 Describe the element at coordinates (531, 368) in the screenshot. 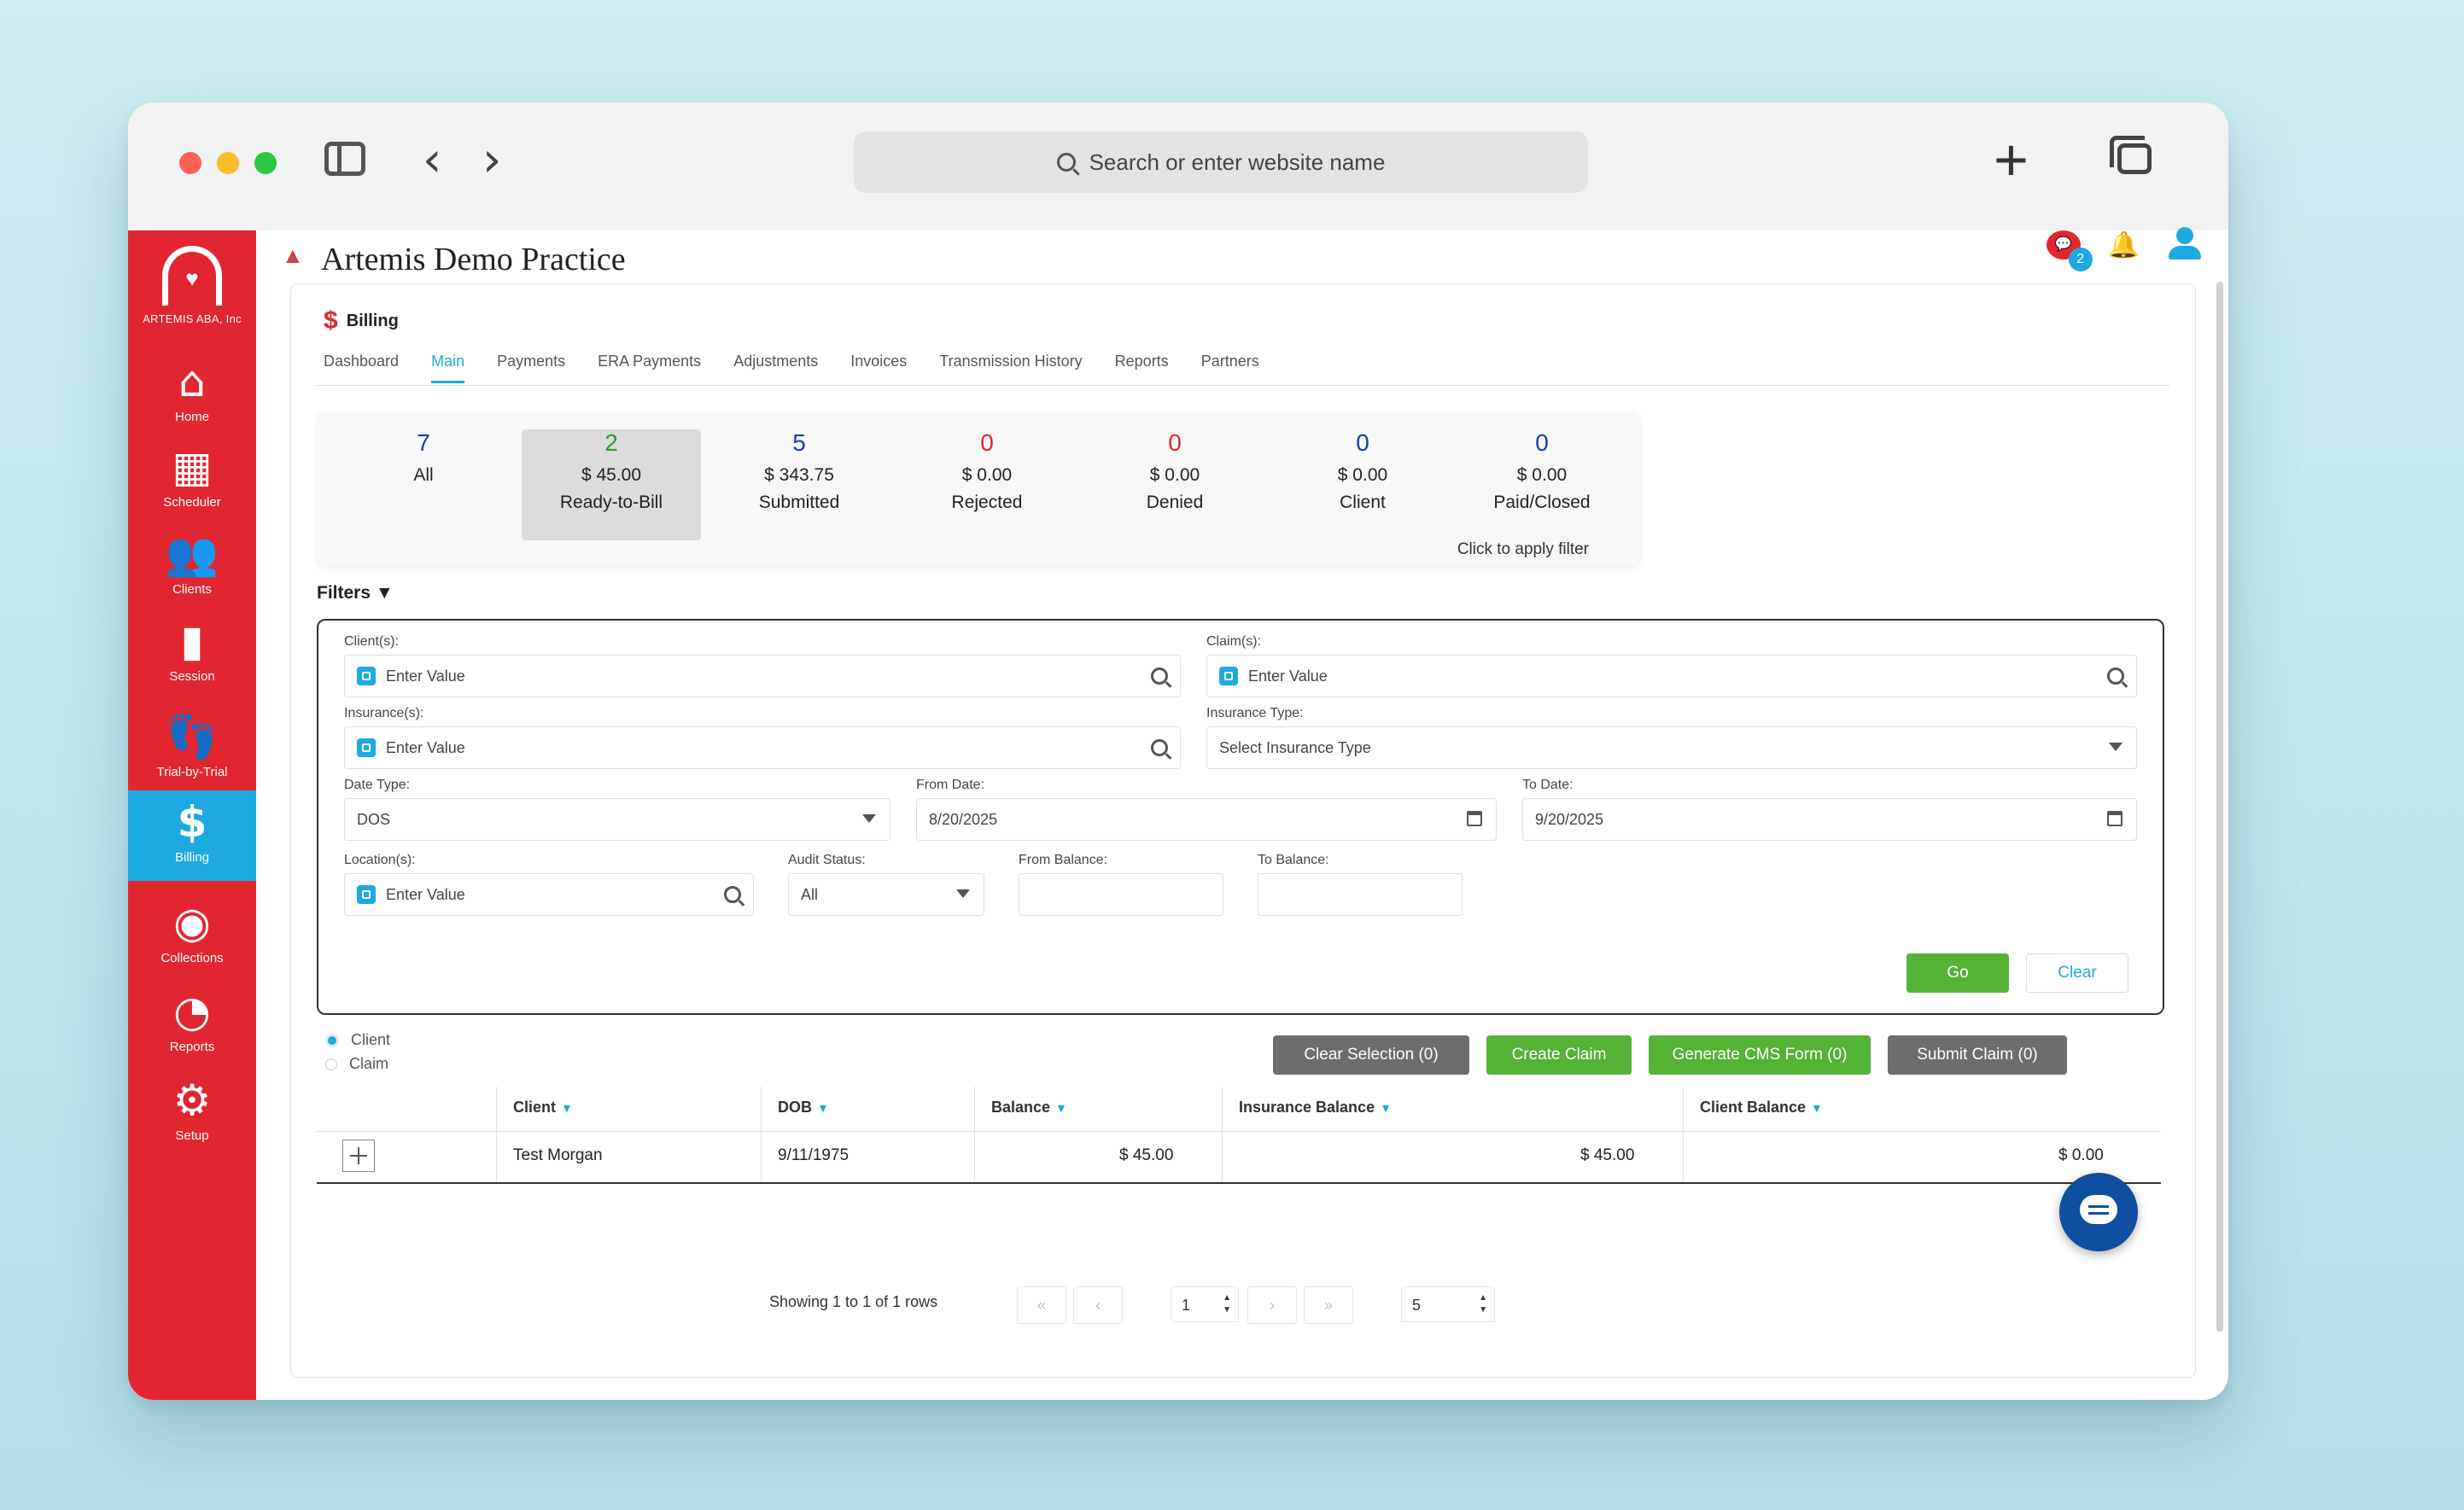

I see `tab-payments: Payments` at that location.